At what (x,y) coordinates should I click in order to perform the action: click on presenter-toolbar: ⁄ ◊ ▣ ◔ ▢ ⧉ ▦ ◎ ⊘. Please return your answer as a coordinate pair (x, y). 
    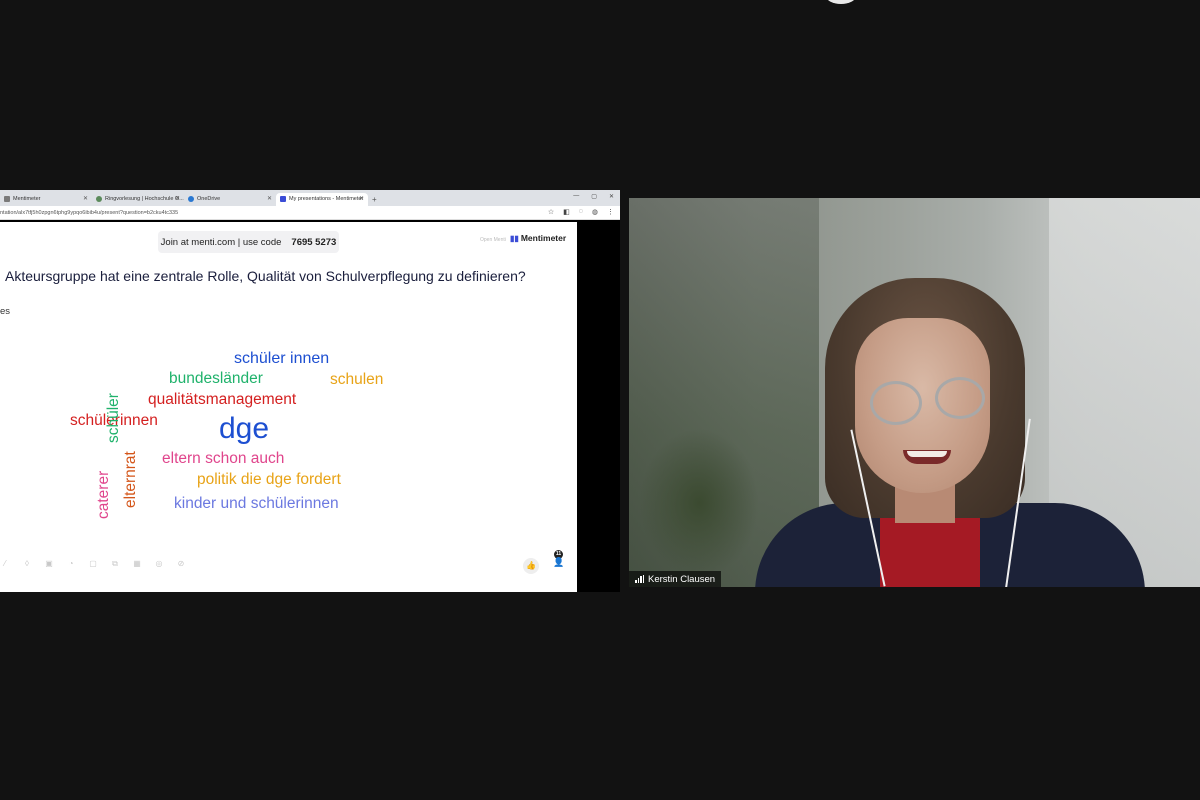
    Looking at the image, I should click on (93, 564).